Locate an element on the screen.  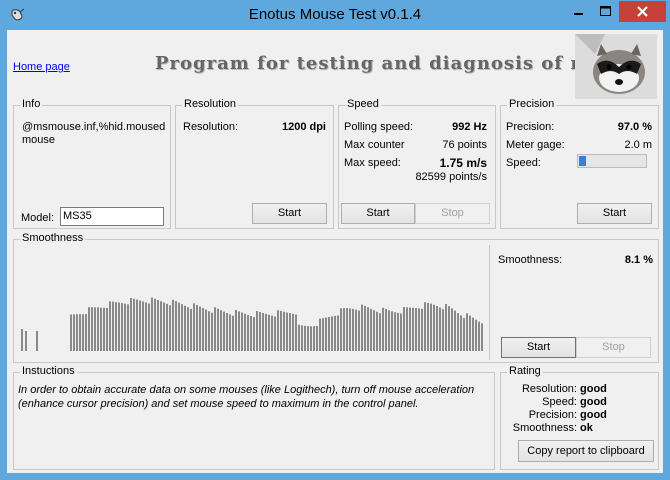
resolution-label: Resolution: is located at coordinates (211, 127).